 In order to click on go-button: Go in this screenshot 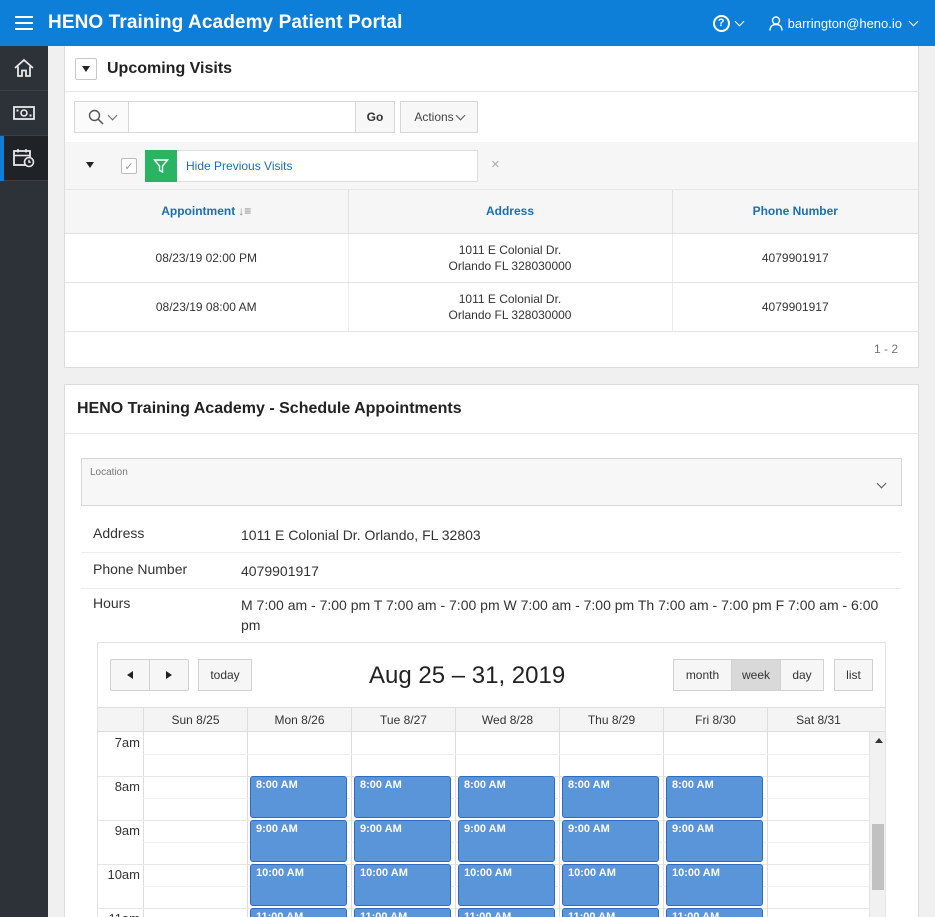, I will do `click(375, 117)`.